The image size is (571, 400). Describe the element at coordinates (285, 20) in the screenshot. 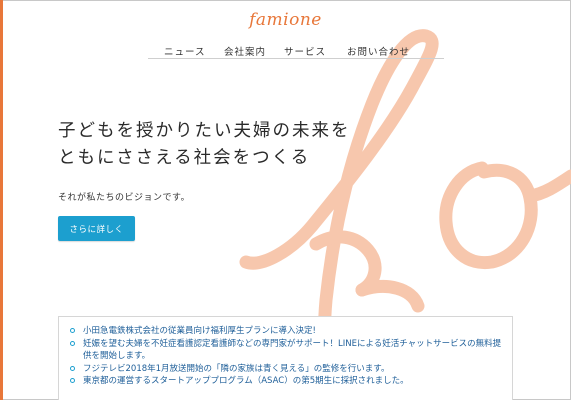

I see `brand-logo: famione` at that location.